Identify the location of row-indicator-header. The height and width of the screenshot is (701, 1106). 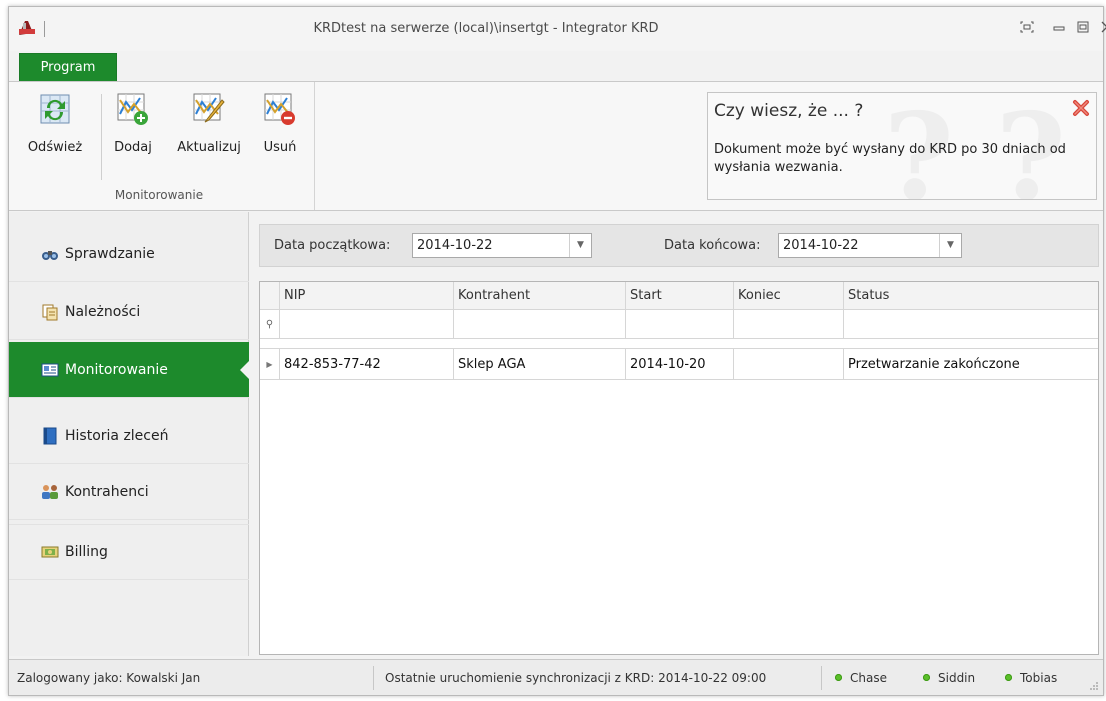
(270, 296).